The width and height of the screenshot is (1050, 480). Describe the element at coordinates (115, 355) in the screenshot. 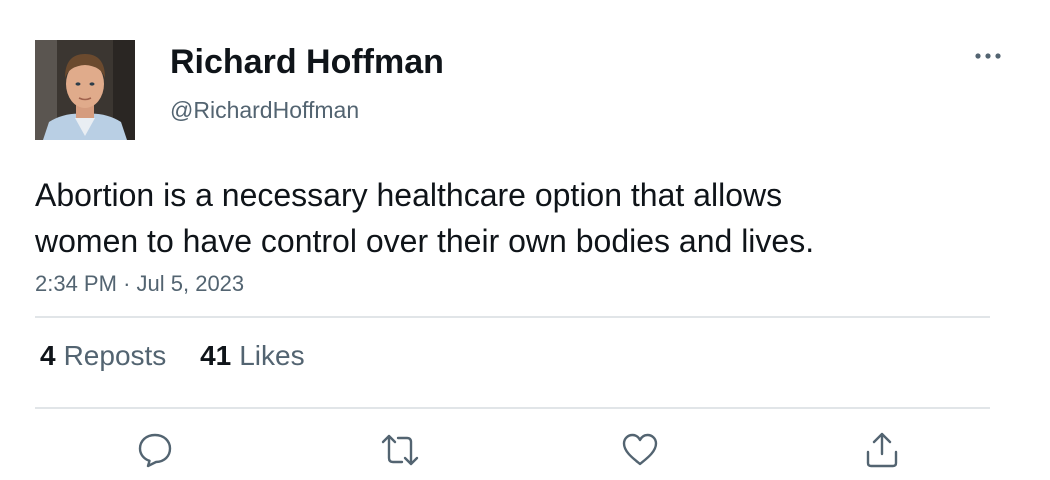

I see `reposts-label: Reposts` at that location.